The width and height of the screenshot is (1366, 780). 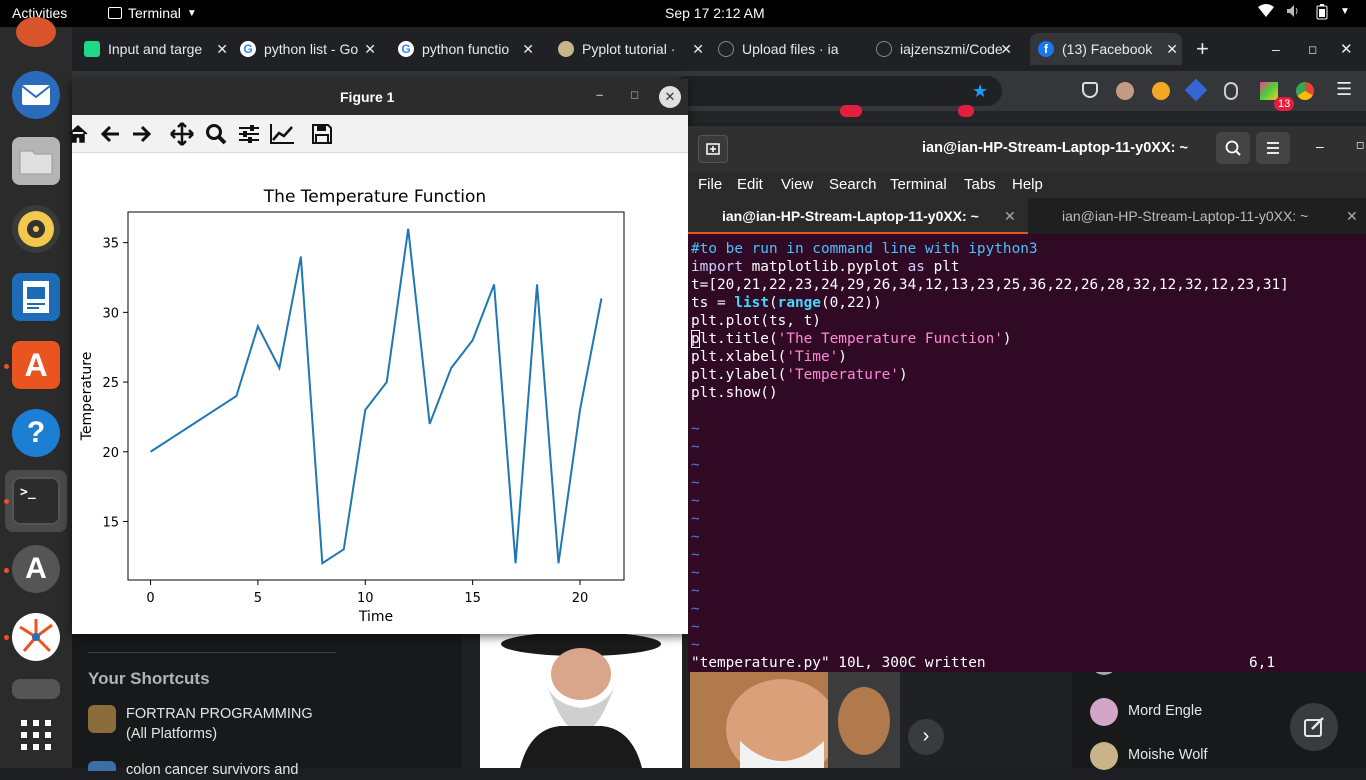 What do you see at coordinates (1027, 184) in the screenshot?
I see `menu-help: Help` at bounding box center [1027, 184].